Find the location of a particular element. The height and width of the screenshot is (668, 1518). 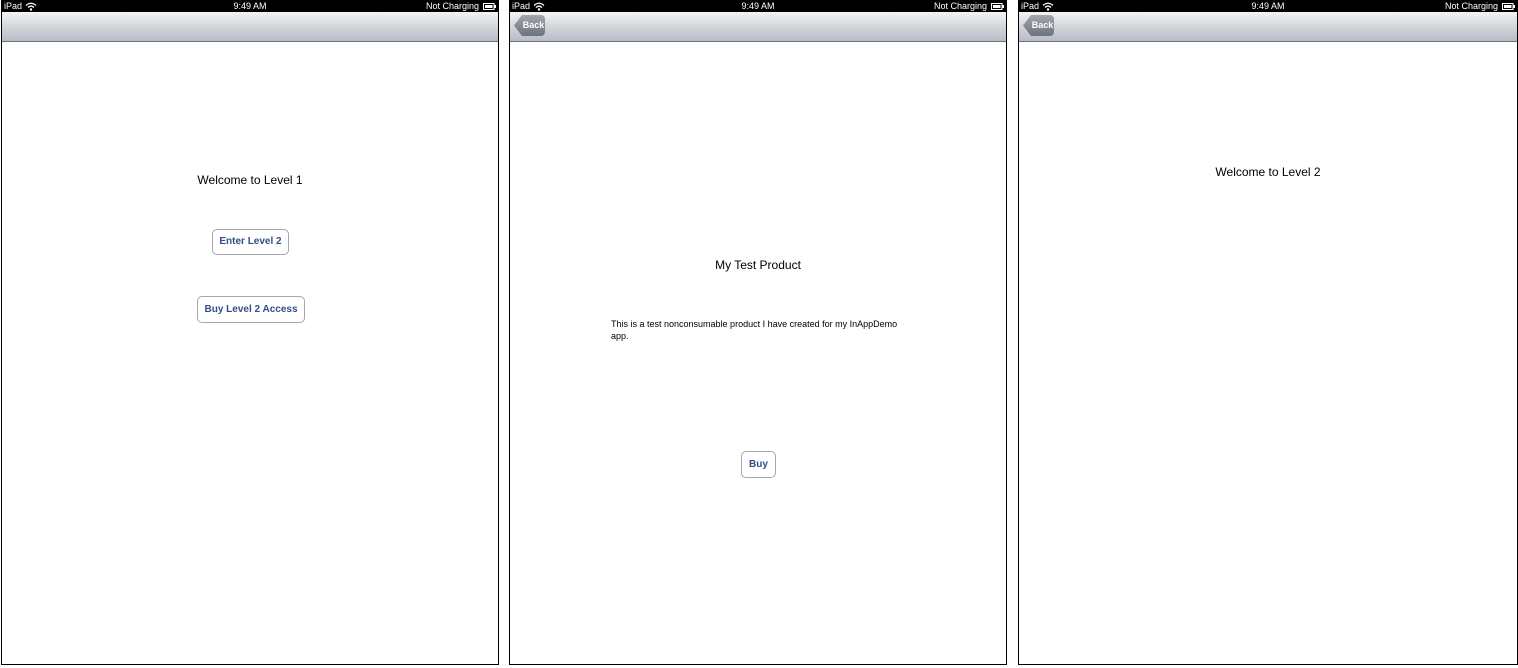

welcome-level-2-label: Welcome to Level 2 is located at coordinates (1268, 172).